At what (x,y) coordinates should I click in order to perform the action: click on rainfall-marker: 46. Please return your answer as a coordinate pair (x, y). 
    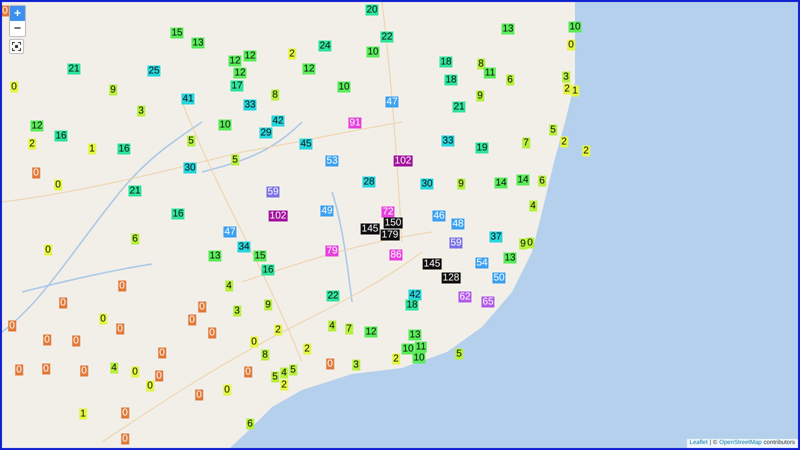
    Looking at the image, I should click on (439, 216).